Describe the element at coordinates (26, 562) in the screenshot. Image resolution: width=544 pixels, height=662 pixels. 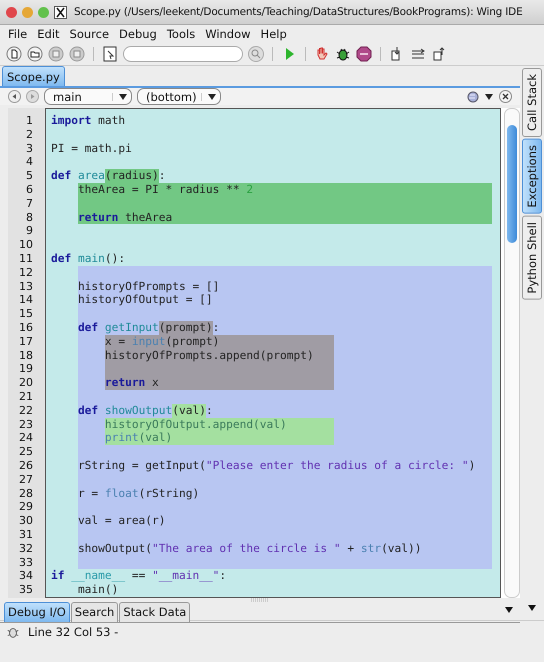
I see `line-number: 33` at that location.